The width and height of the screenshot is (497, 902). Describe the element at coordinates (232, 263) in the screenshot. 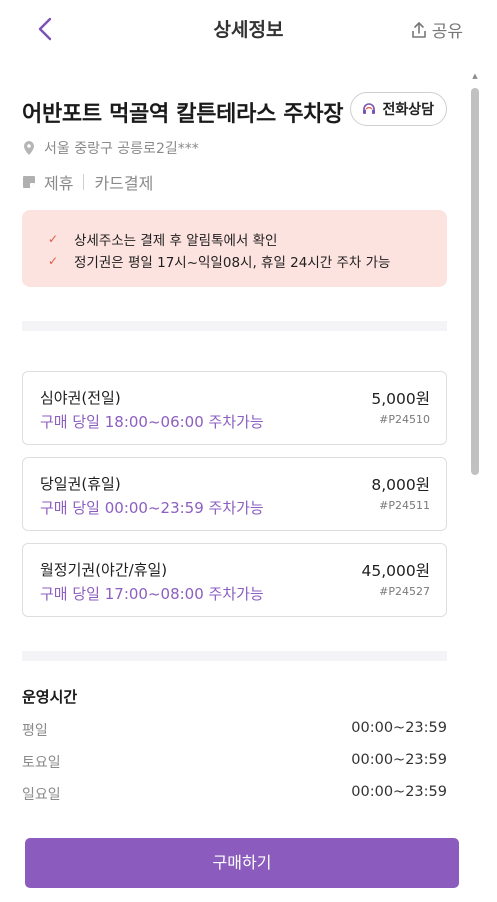

I see `notice-text: 정기권은 평일 17시~익일08시, 휴일 24시간 주차 가능` at that location.